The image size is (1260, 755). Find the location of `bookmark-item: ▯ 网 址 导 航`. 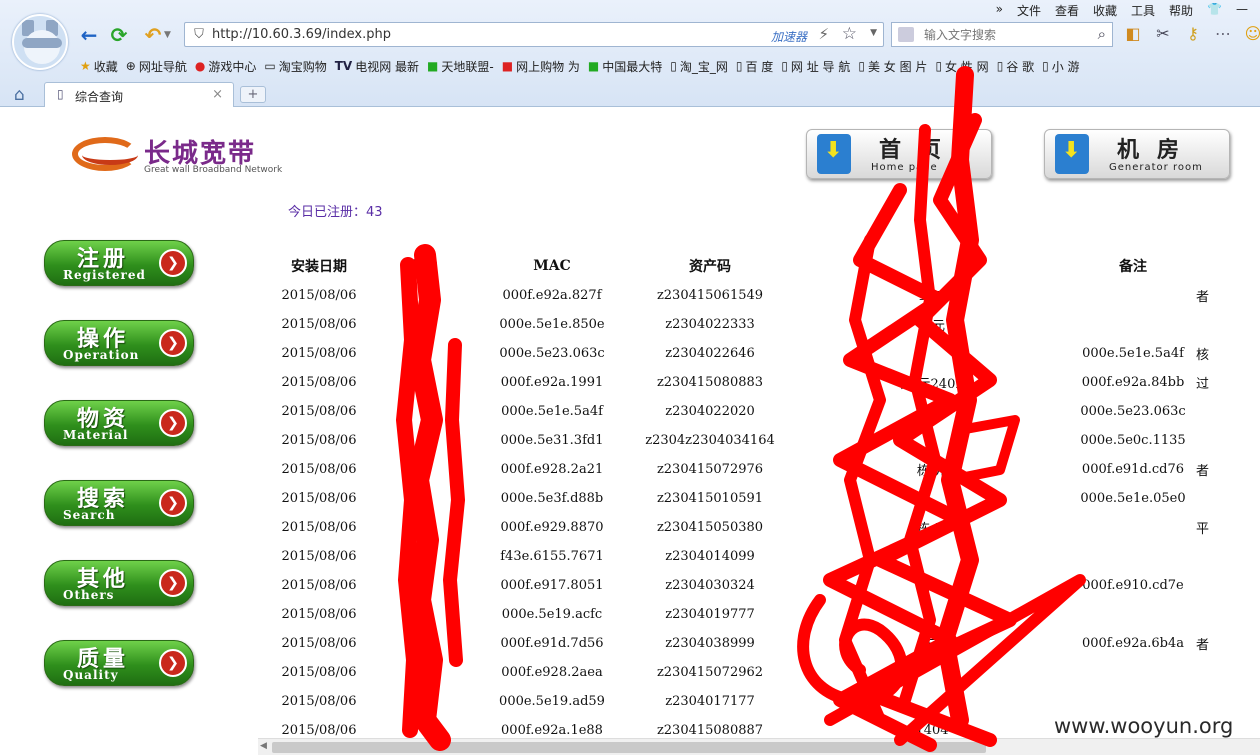

bookmark-item: ▯ 网 址 导 航 is located at coordinates (817, 66).